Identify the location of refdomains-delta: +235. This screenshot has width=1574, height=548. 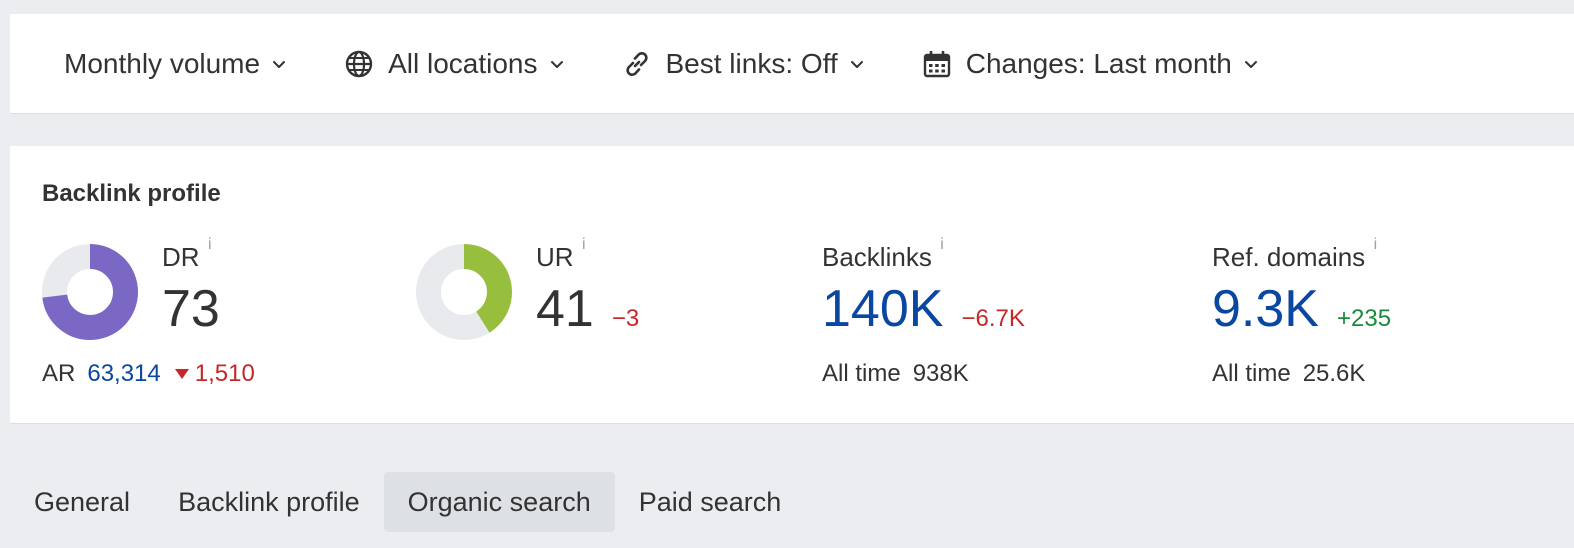
(1364, 318).